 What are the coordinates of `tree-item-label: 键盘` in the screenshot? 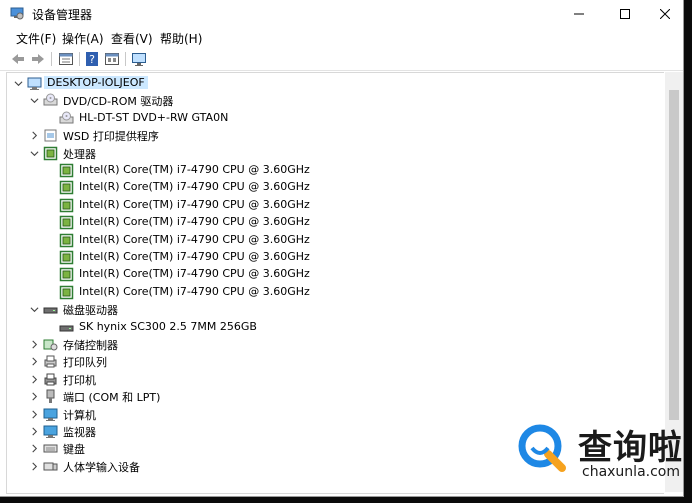 It's located at (74, 450).